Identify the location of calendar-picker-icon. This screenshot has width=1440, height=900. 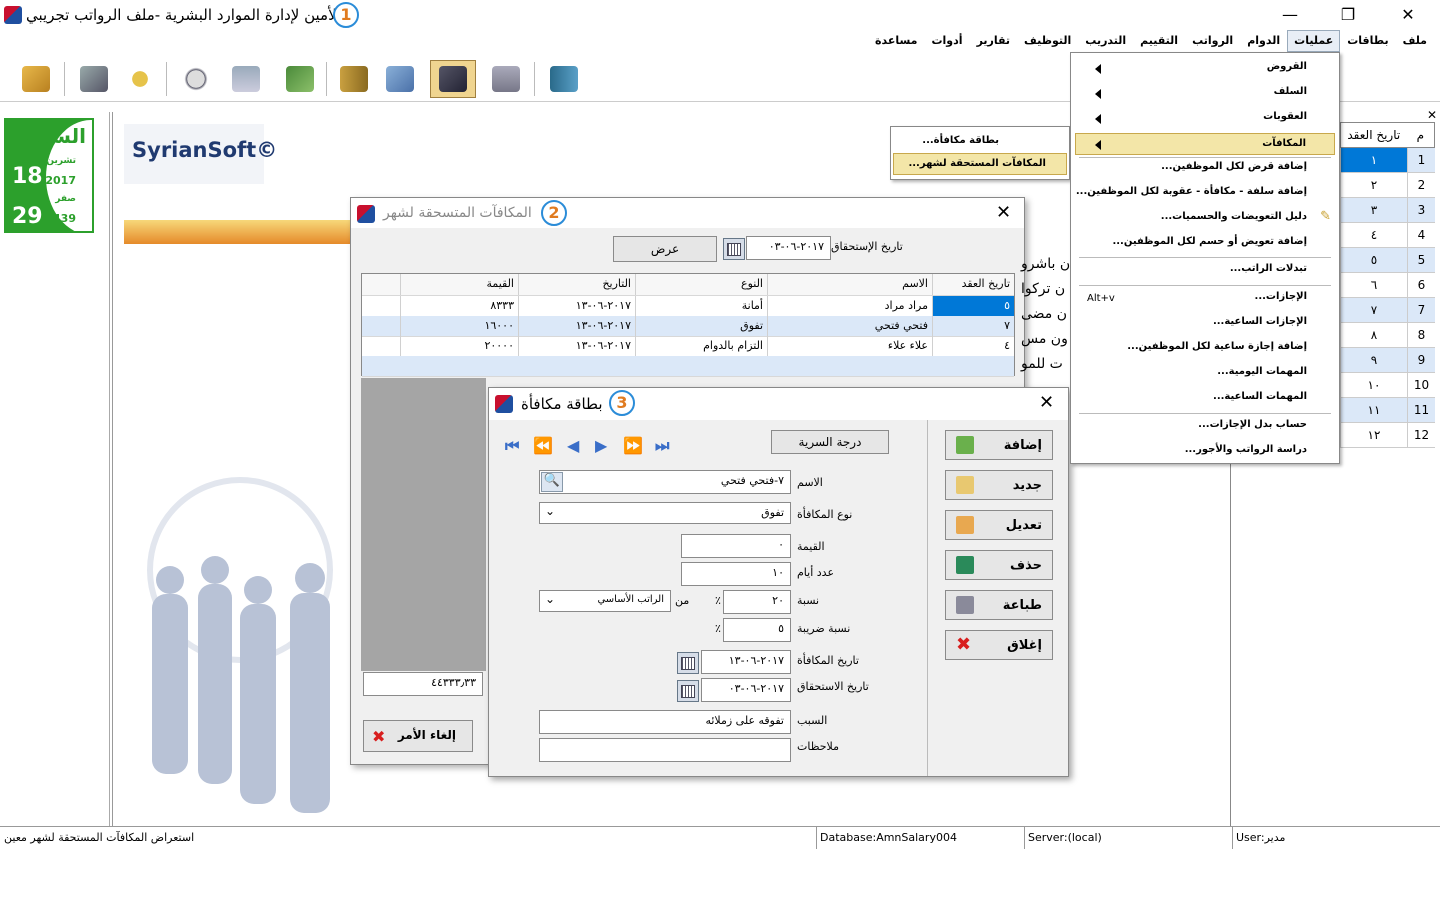
(734, 249).